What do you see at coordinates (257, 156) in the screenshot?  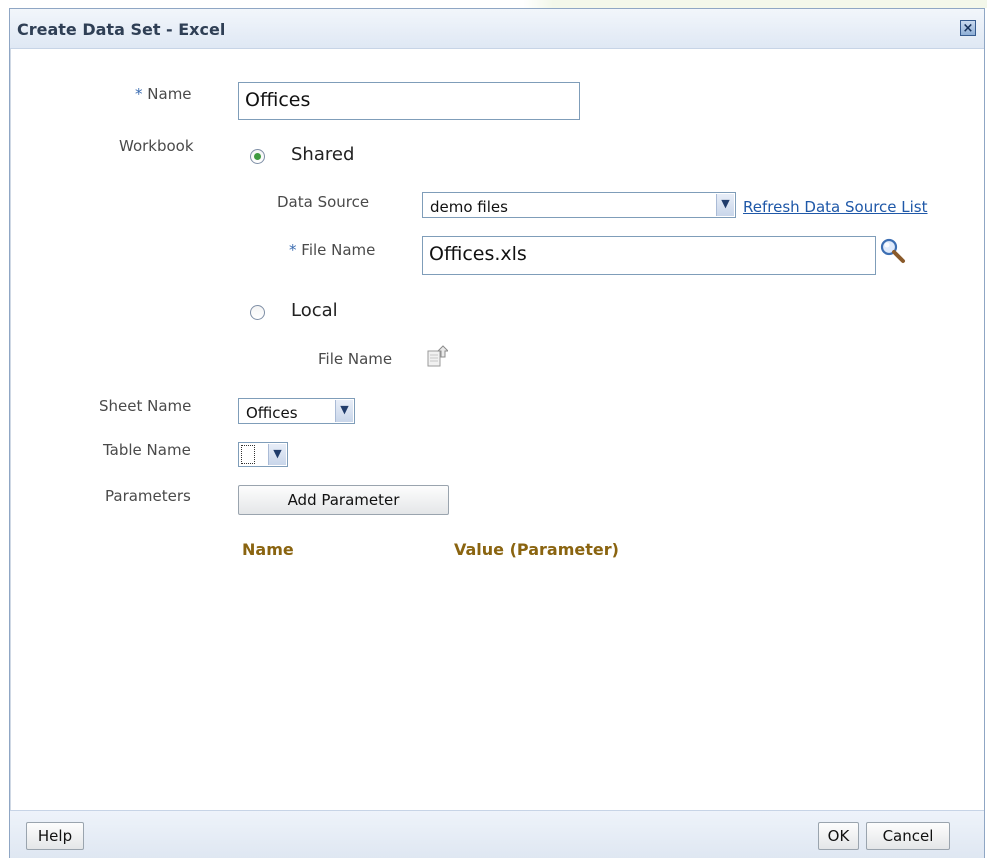 I see `shared-radio` at bounding box center [257, 156].